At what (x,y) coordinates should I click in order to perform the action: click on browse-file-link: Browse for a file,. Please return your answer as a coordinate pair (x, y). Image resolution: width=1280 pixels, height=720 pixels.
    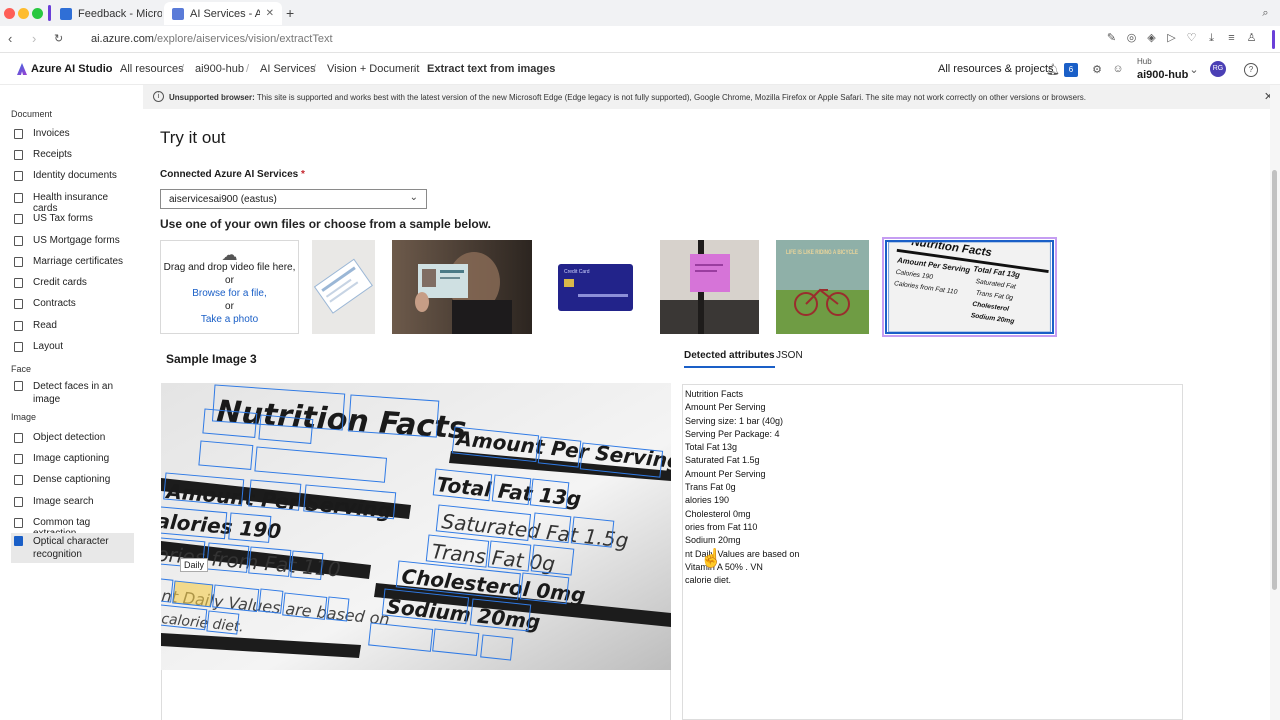
    Looking at the image, I should click on (229, 293).